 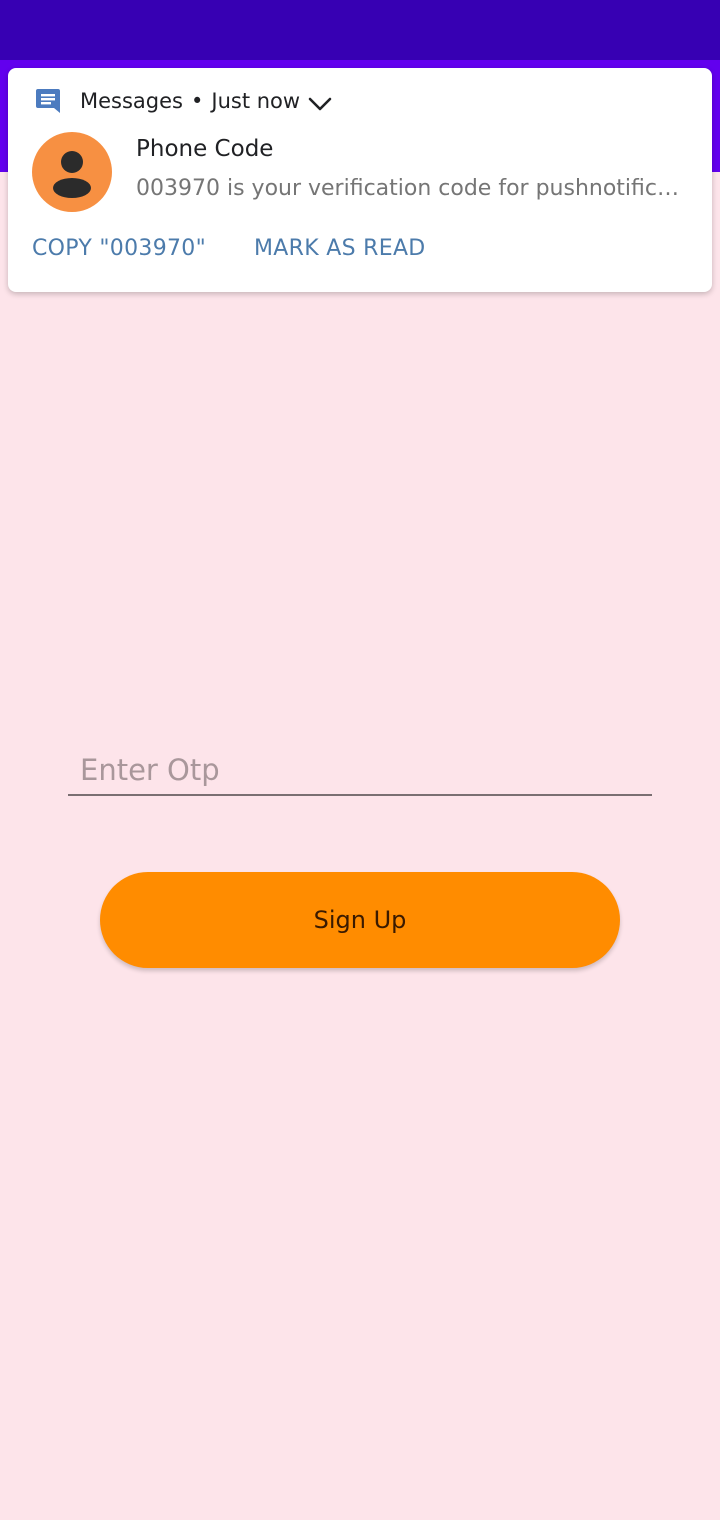 I want to click on notification-header: Messages • Just now, so click(x=183, y=101).